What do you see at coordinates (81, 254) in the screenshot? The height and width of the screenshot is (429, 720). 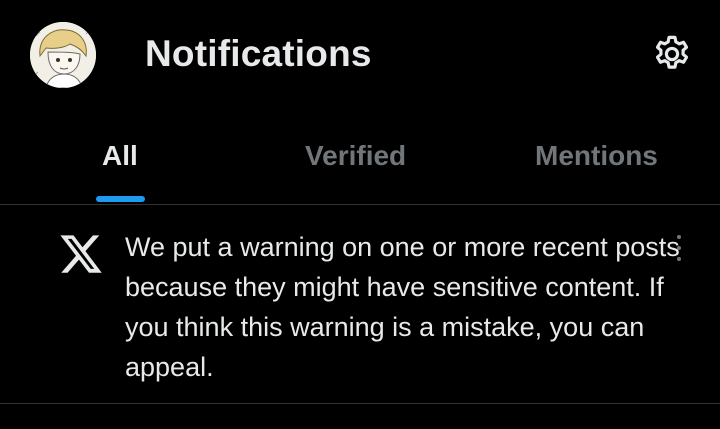 I see `x-logo-icon` at bounding box center [81, 254].